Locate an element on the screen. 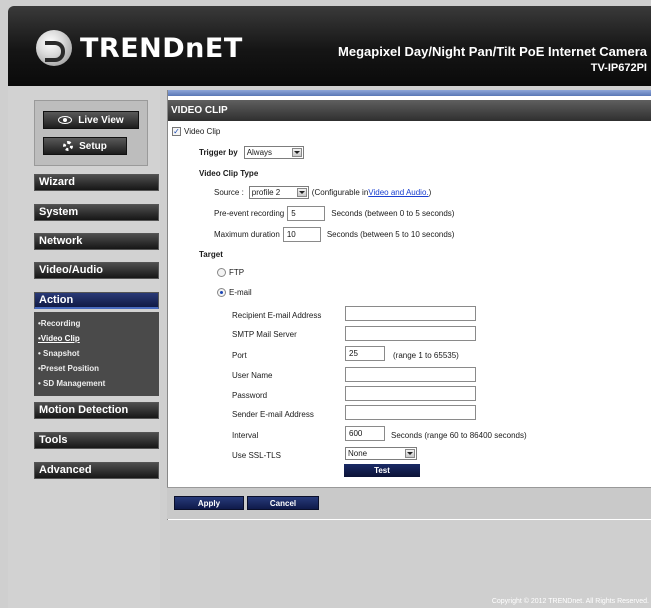 The width and height of the screenshot is (651, 608). submenu-item-snapshot: • Snapshot is located at coordinates (96, 353).